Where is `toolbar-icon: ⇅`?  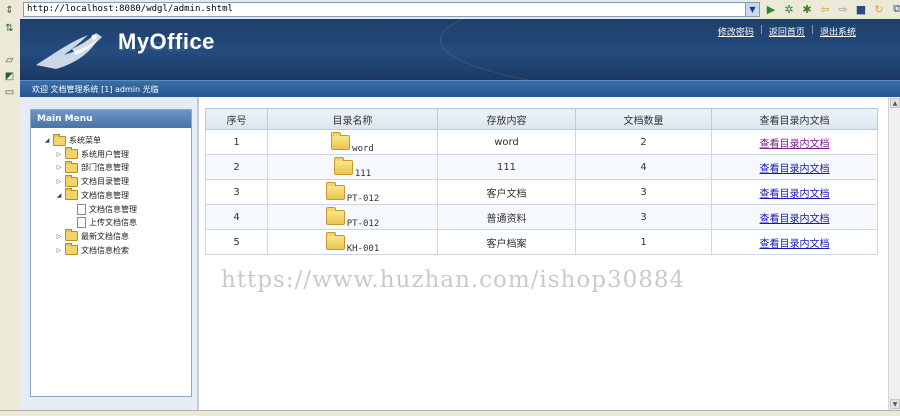 toolbar-icon: ⇅ is located at coordinates (9, 28).